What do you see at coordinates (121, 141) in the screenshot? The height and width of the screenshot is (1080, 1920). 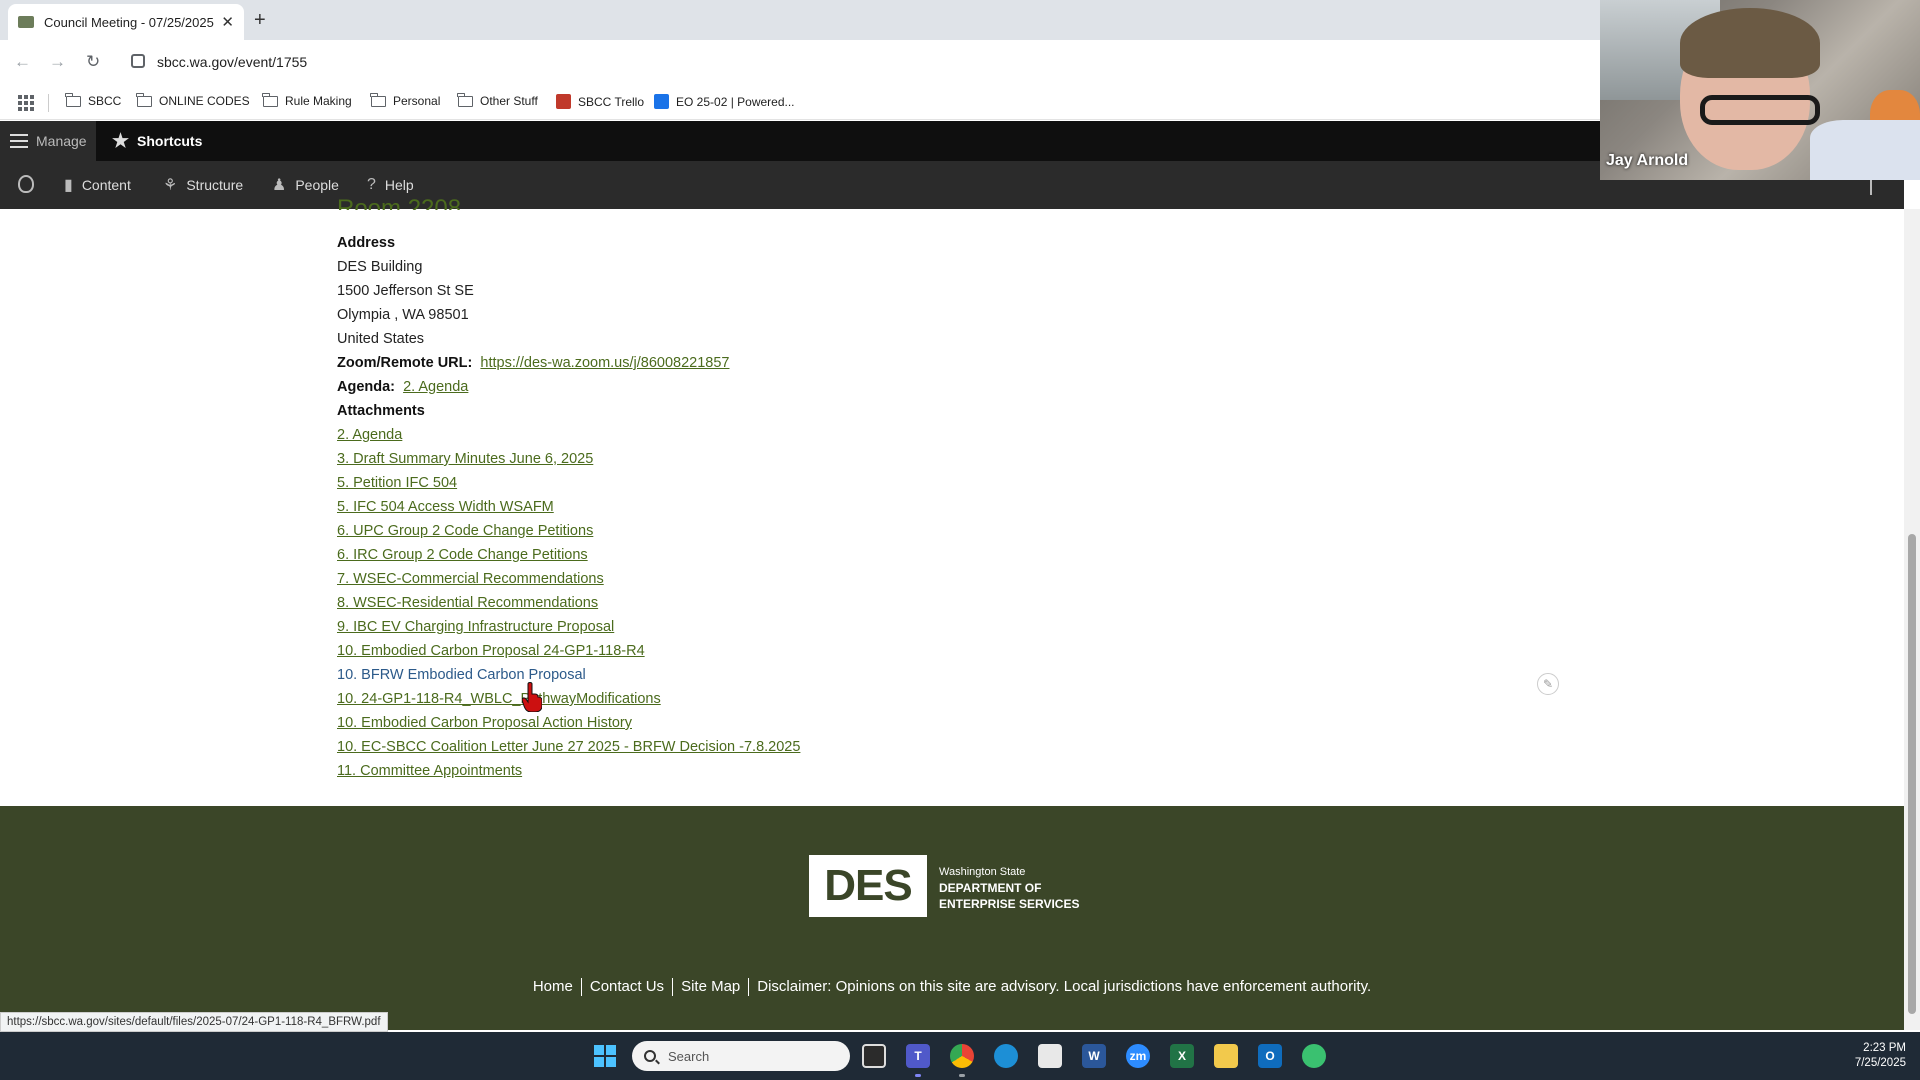 I see `star-icon: ★` at bounding box center [121, 141].